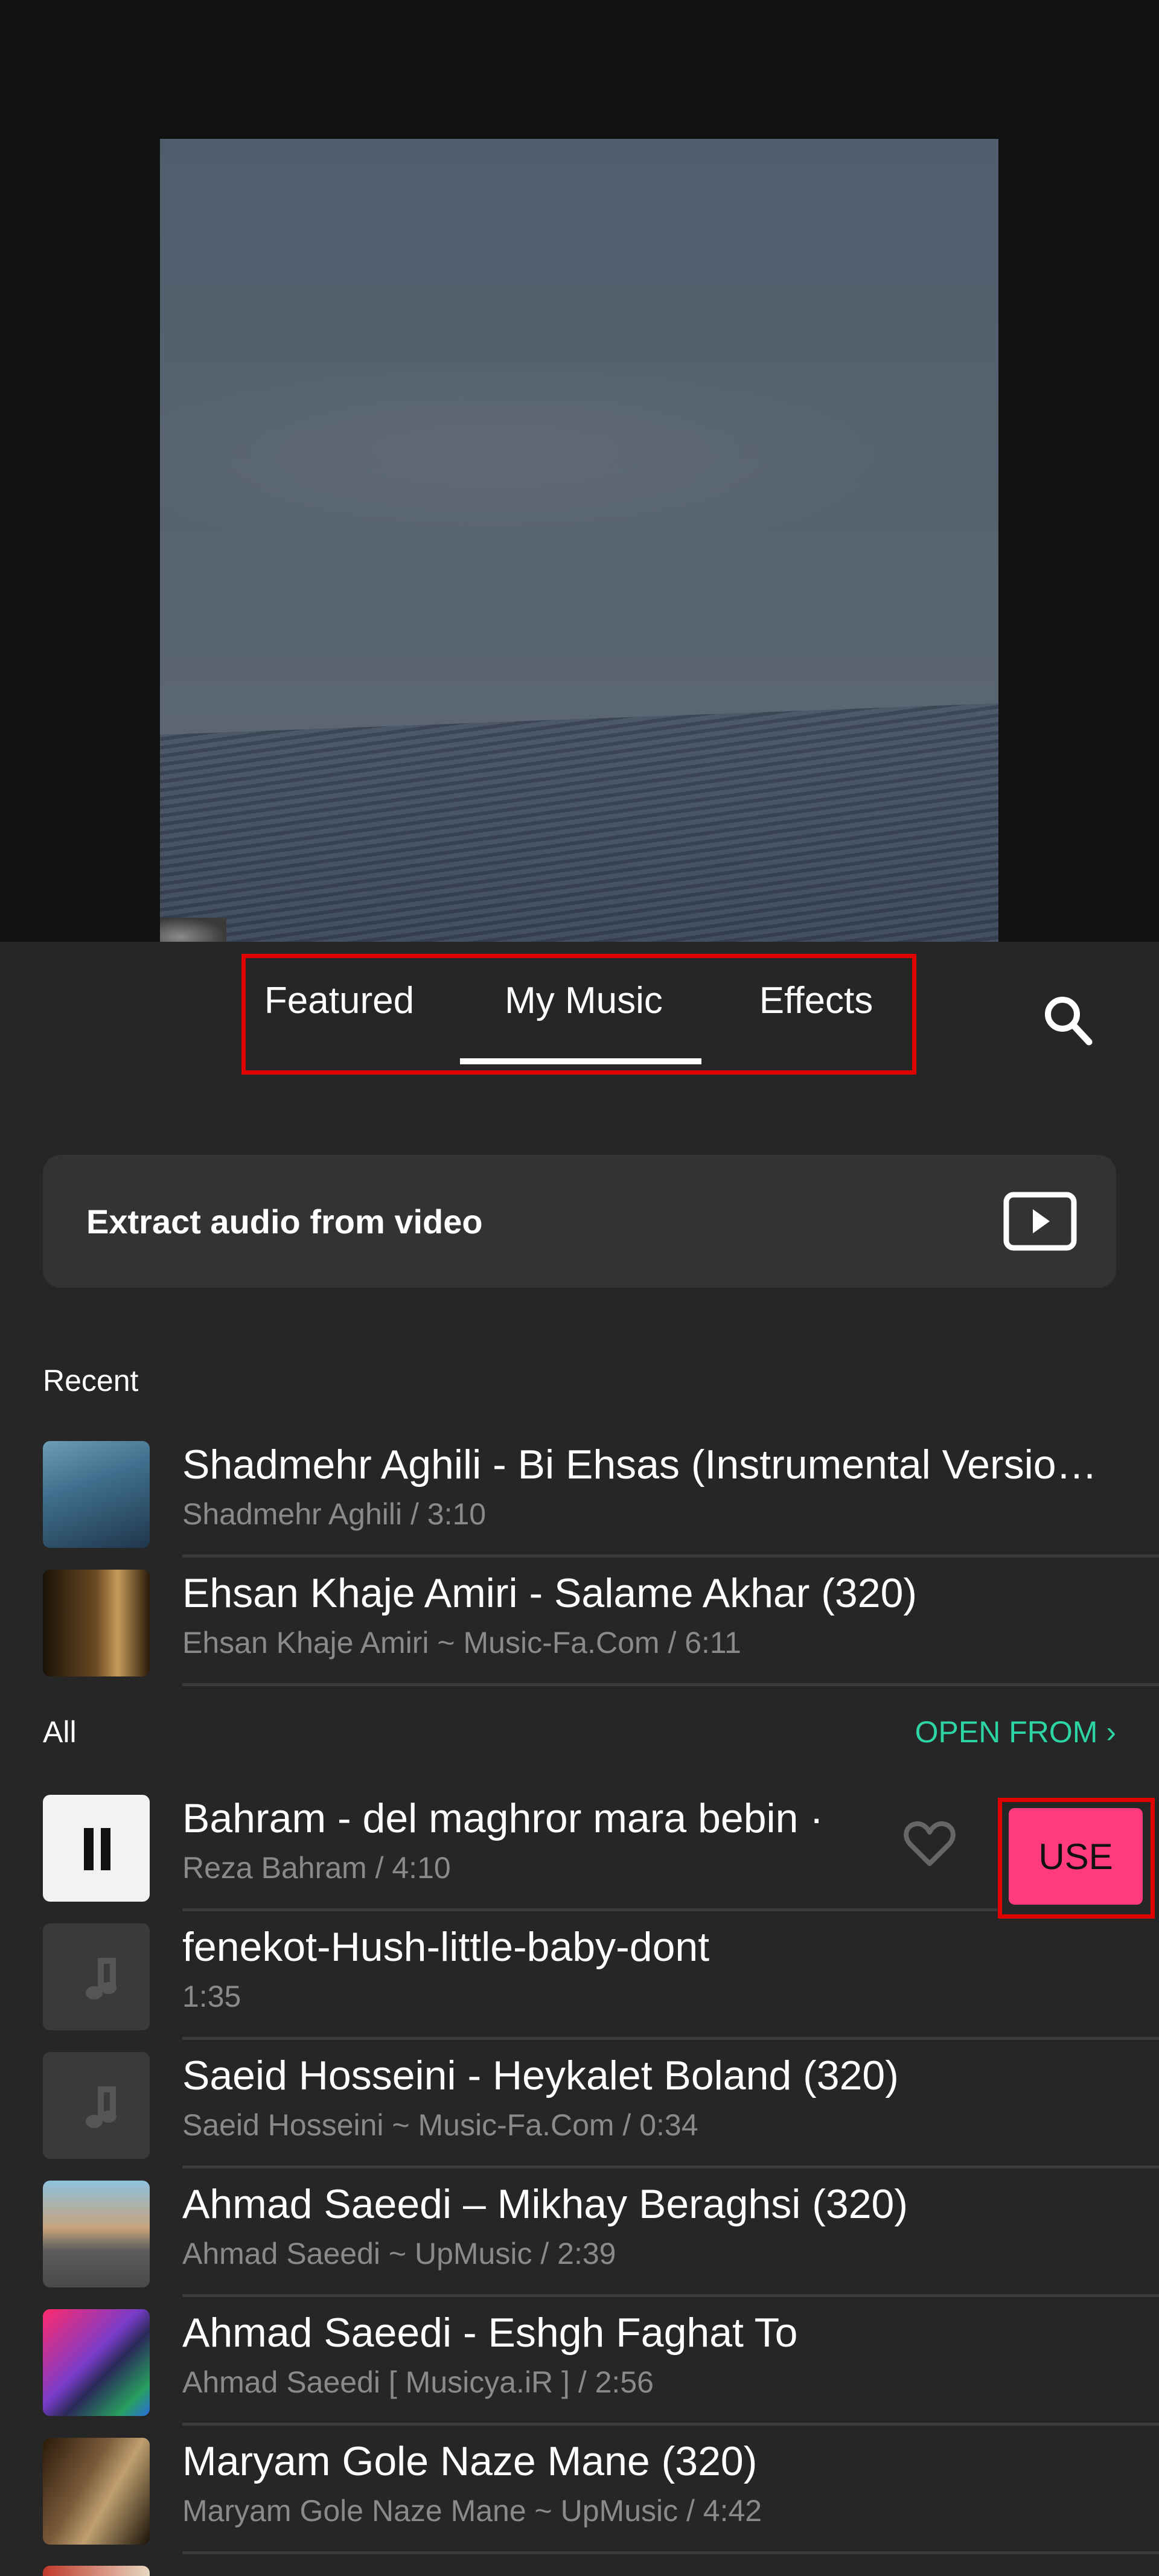 The height and width of the screenshot is (2576, 1159). What do you see at coordinates (503, 1818) in the screenshot?
I see `track-title: Bahram - del maghror mara bebin ·` at bounding box center [503, 1818].